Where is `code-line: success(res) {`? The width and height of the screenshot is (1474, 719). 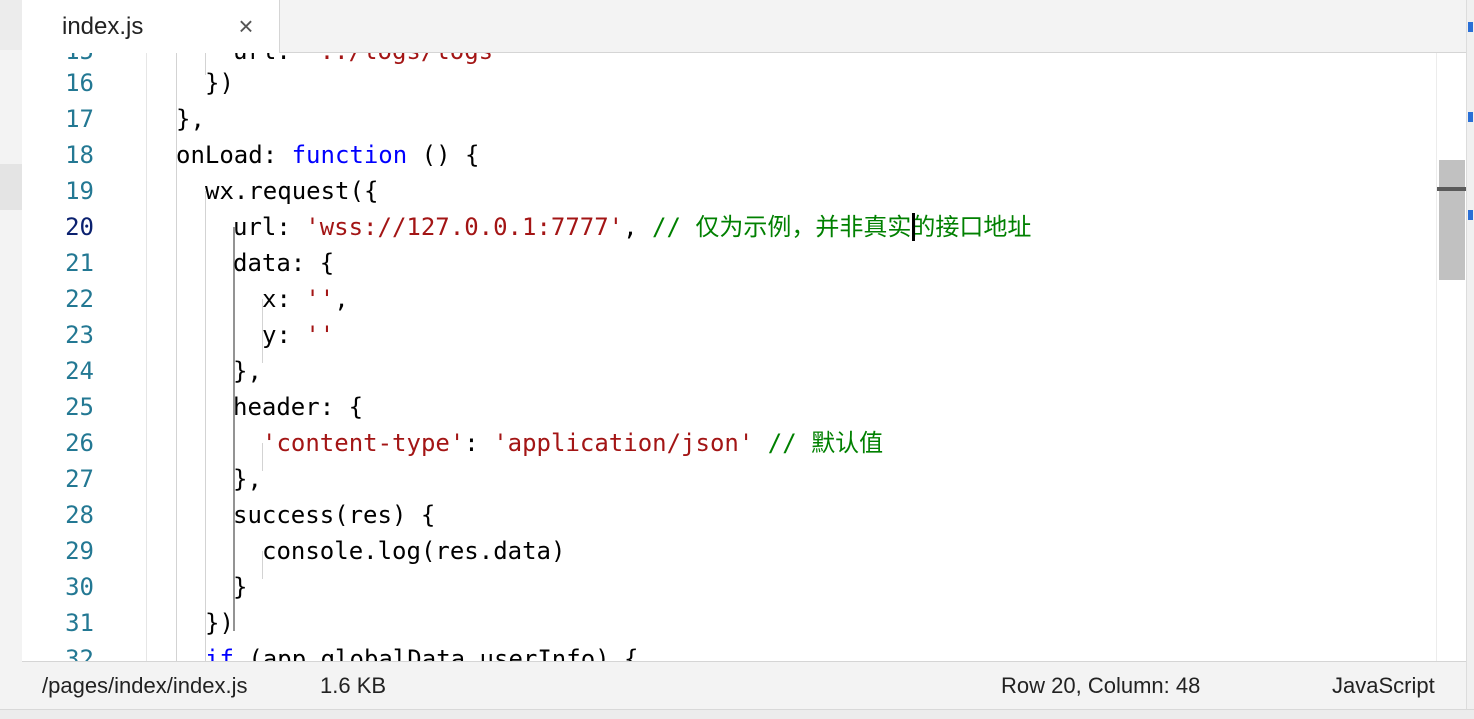 code-line: success(res) { is located at coordinates (334, 515).